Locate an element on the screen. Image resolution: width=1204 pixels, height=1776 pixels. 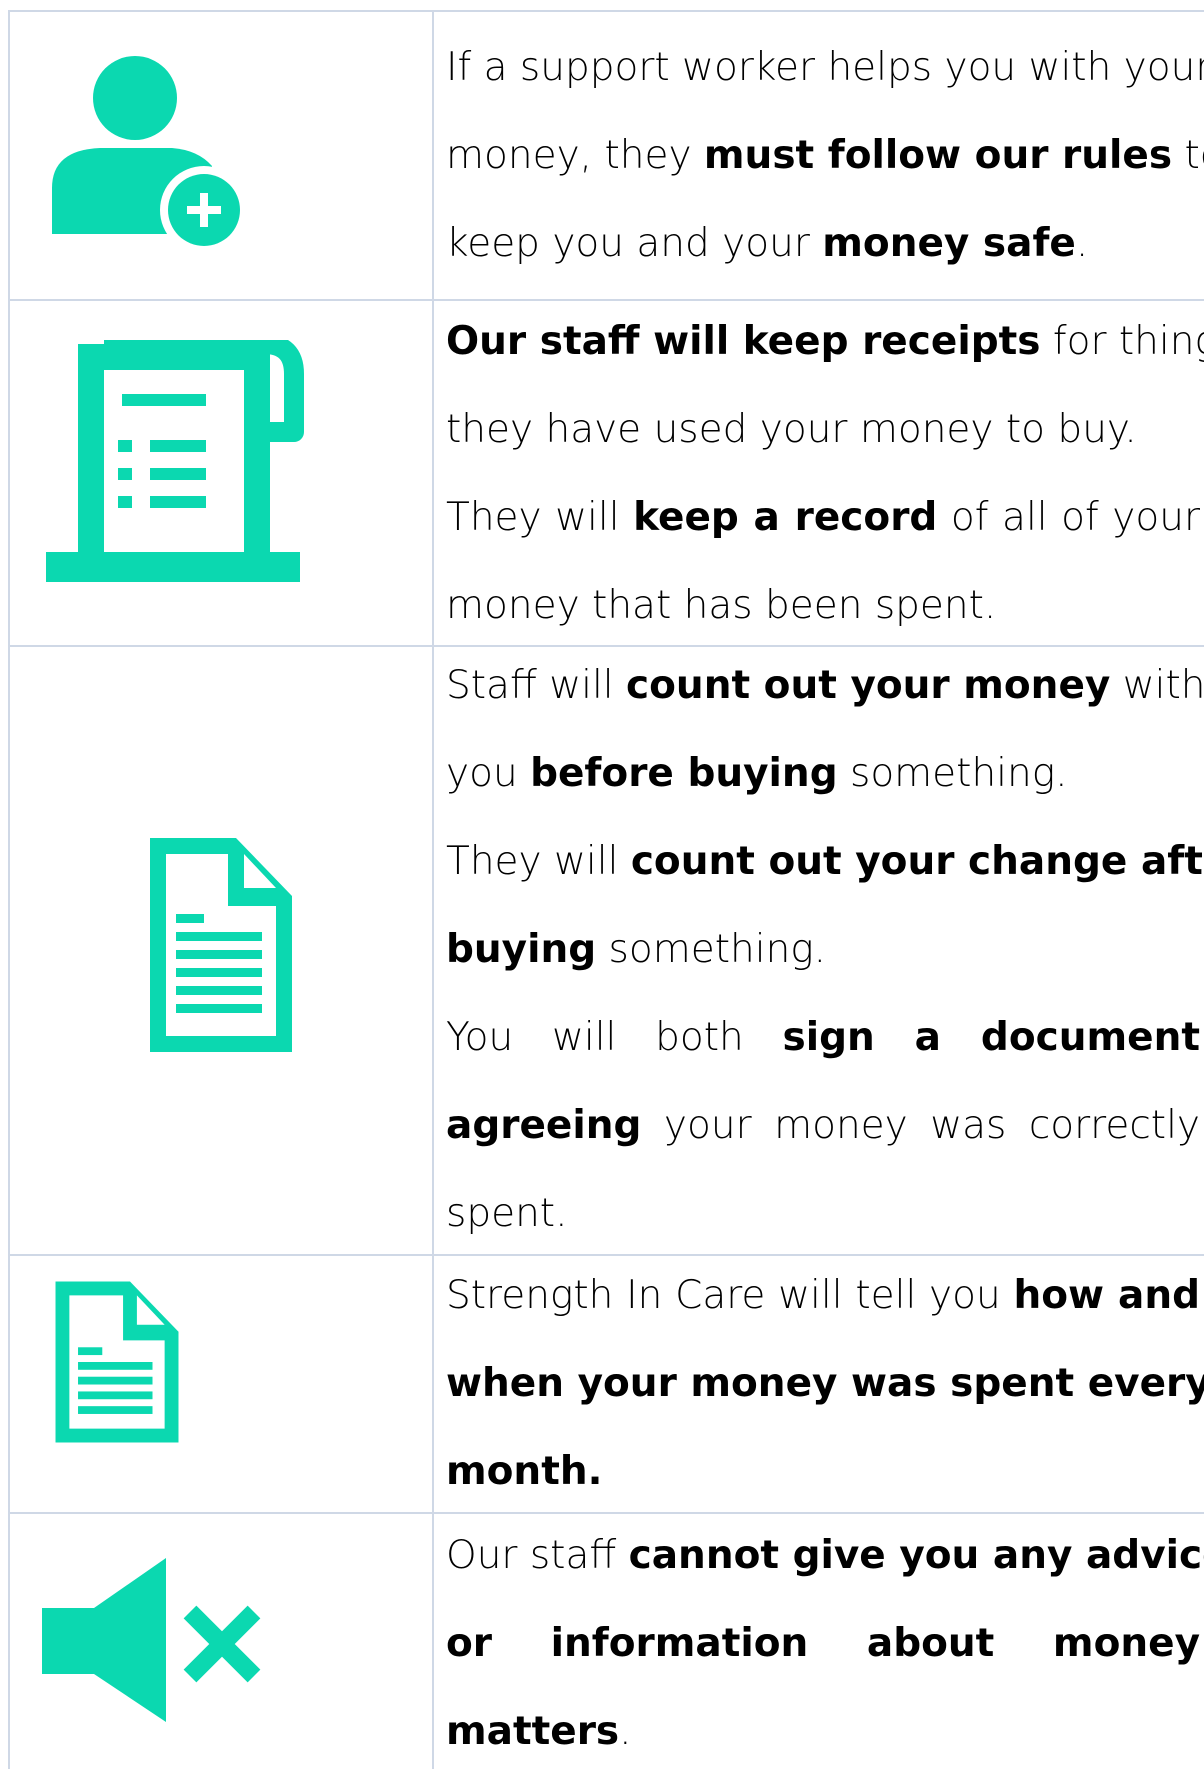
text-line: Staff will count out your money with is located at coordinates (825, 686).